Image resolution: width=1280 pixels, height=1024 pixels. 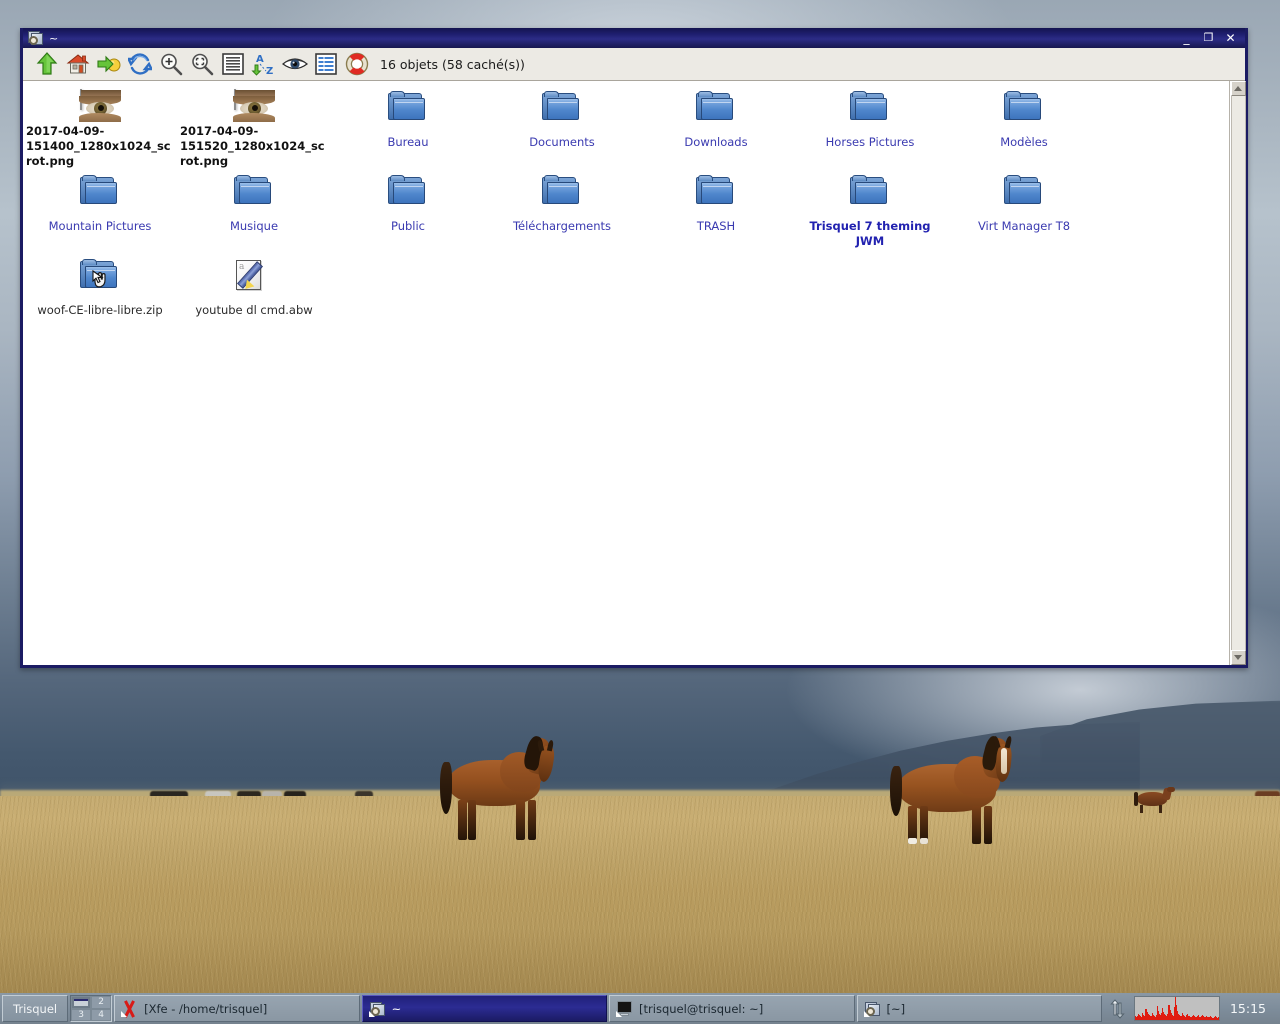 What do you see at coordinates (325, 64) in the screenshot?
I see `detailed-list-icon` at bounding box center [325, 64].